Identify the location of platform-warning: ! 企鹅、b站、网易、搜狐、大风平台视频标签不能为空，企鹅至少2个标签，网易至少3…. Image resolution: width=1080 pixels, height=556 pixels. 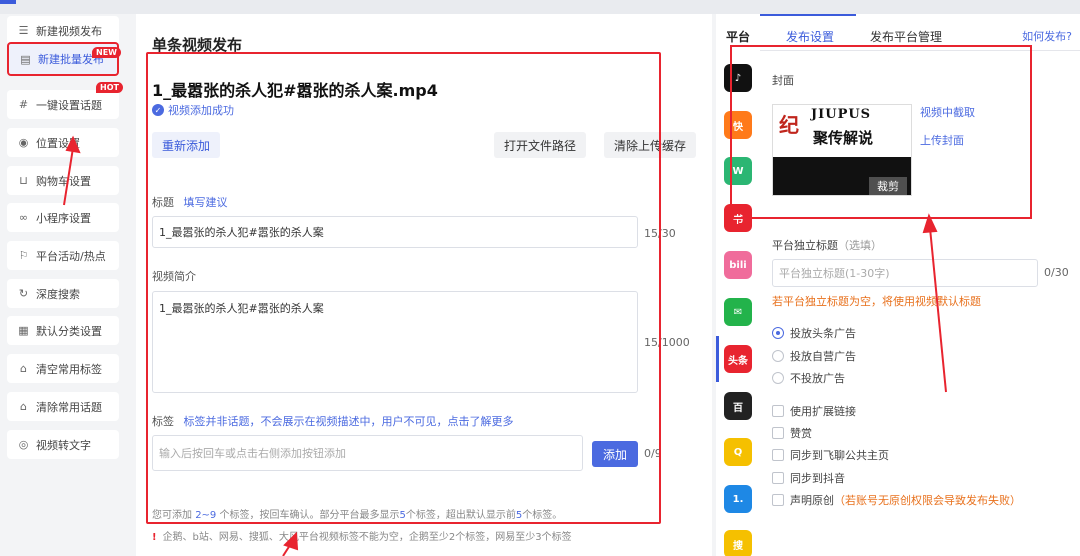
(362, 535).